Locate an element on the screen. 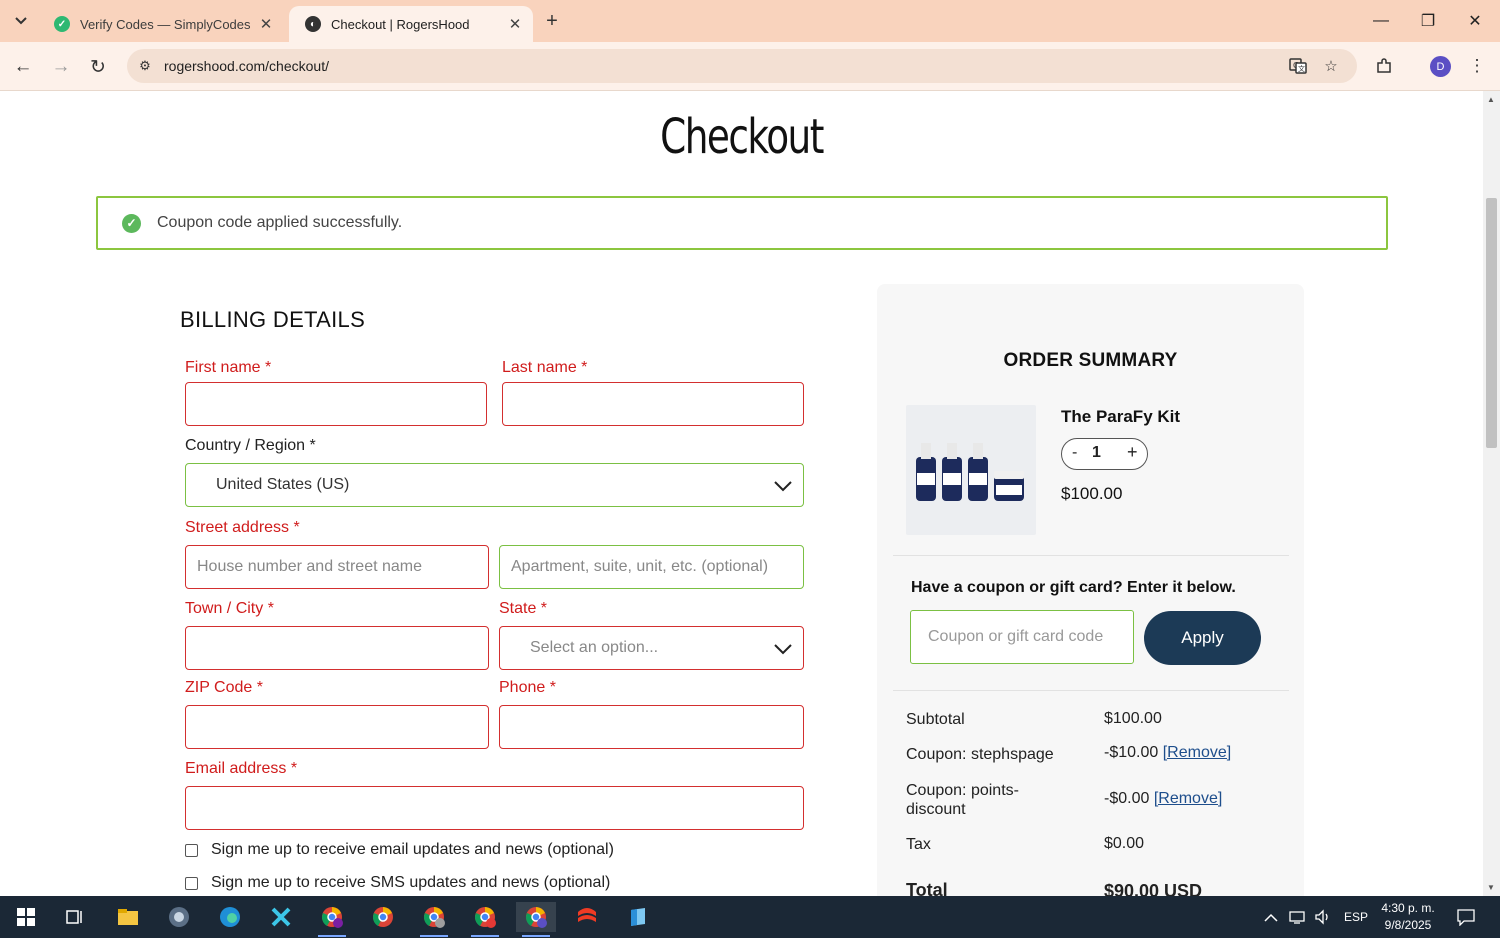 The width and height of the screenshot is (1500, 938). country-value: United States (US) is located at coordinates (283, 484).